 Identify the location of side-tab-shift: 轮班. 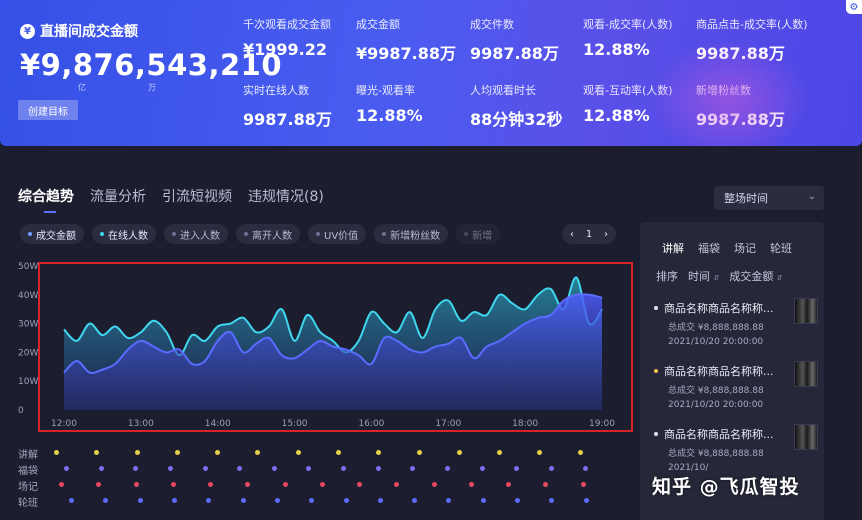
(781, 248).